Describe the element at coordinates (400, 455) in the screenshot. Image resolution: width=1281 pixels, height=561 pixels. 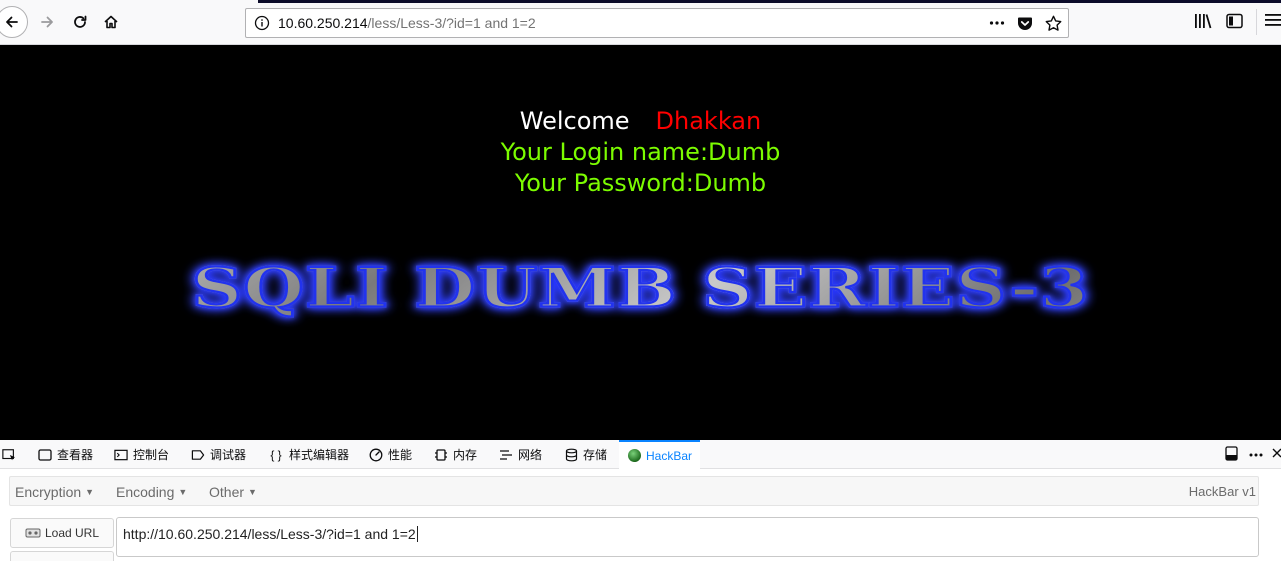
I see `tab-label: 性能` at that location.